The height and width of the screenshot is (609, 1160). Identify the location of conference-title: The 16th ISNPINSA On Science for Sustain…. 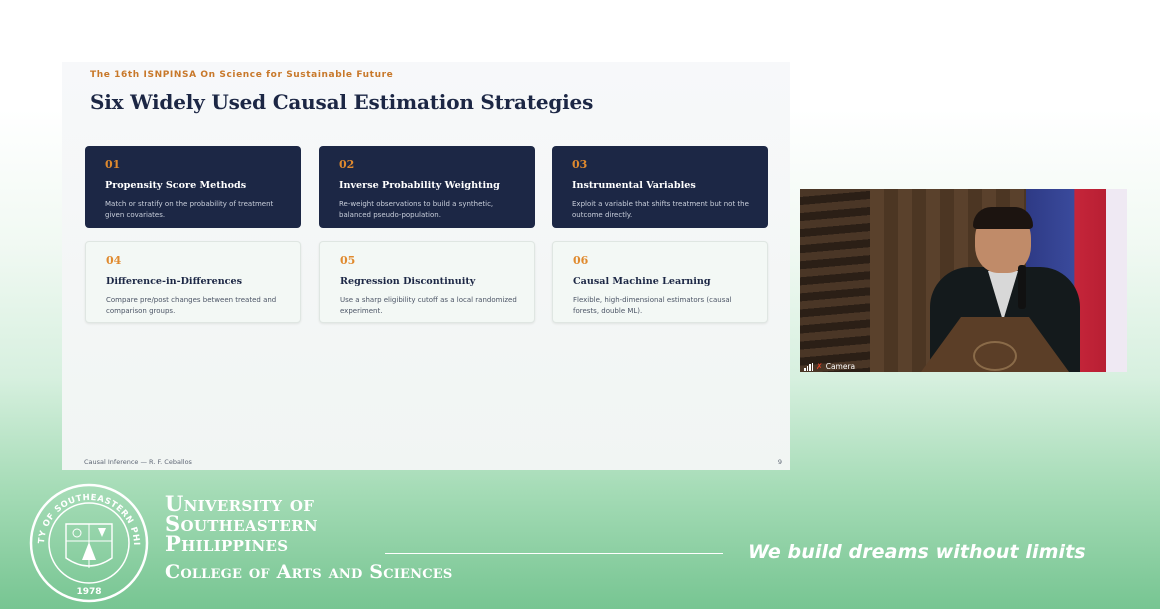
(242, 75).